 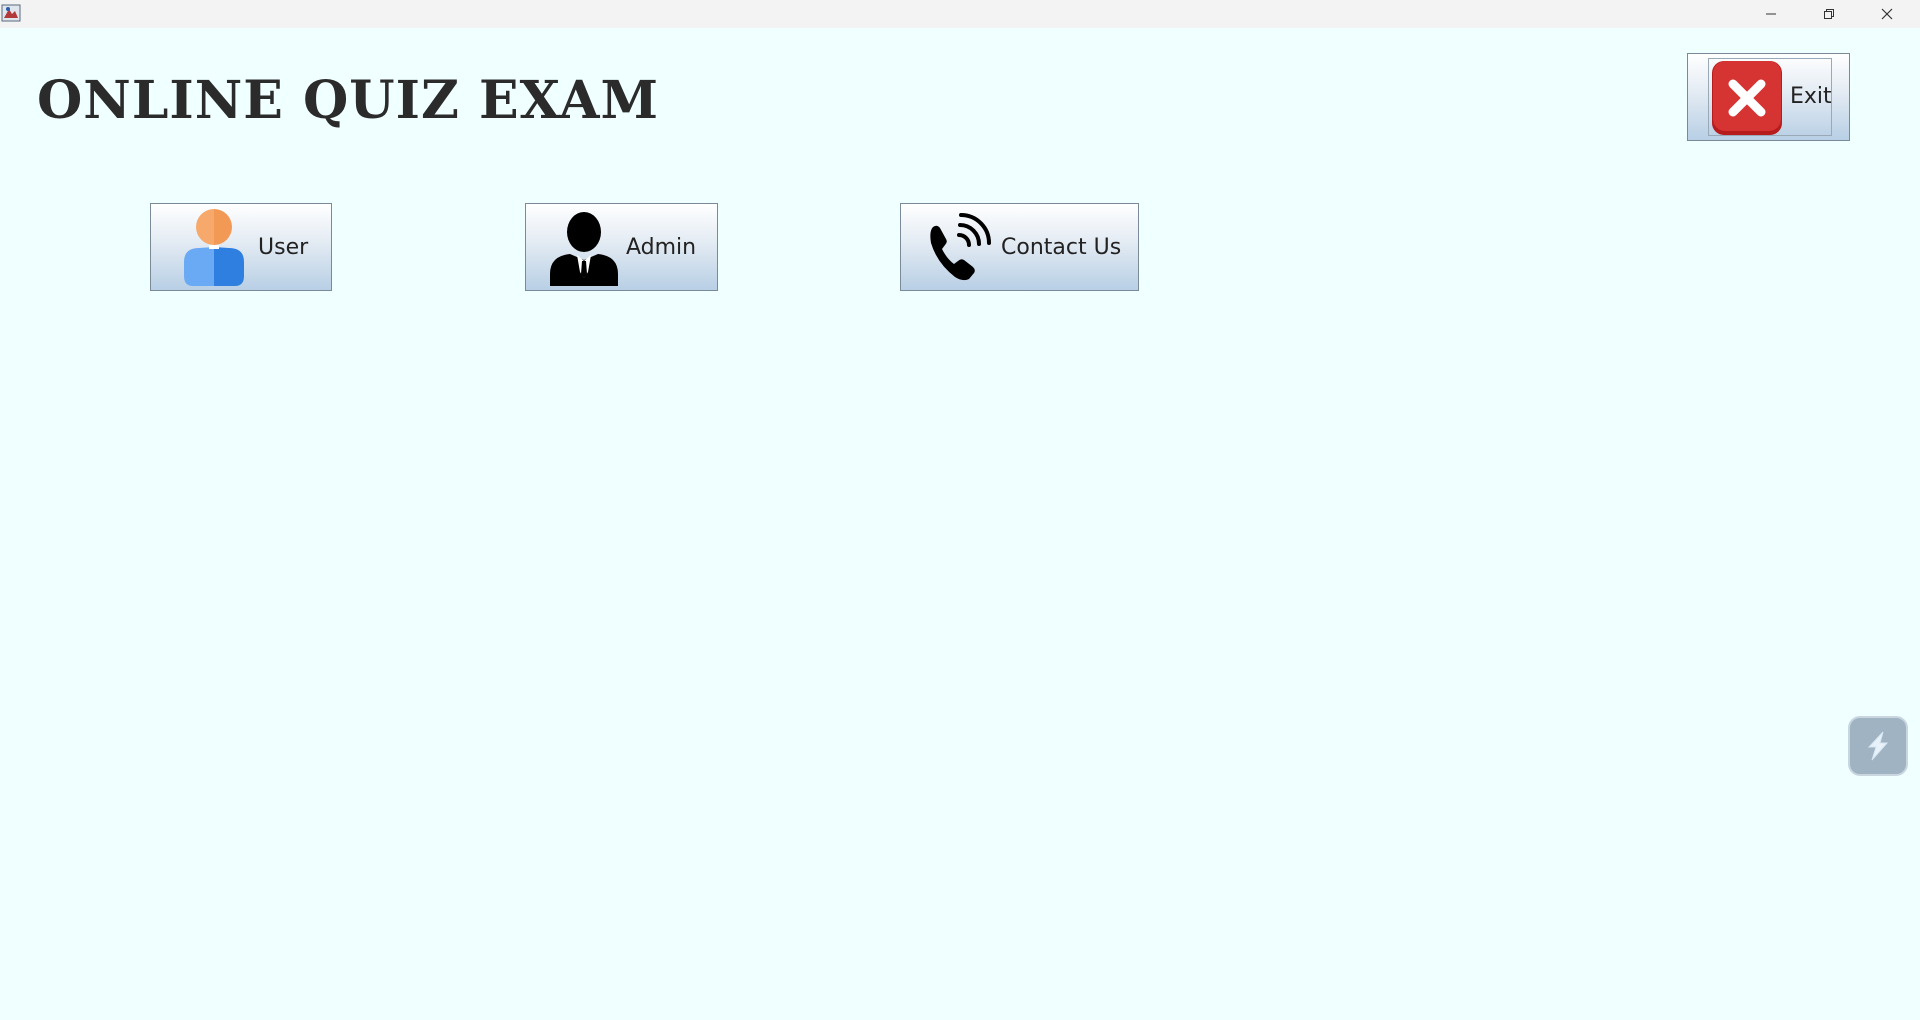 What do you see at coordinates (1811, 96) in the screenshot?
I see `exit-button-label: Exit` at bounding box center [1811, 96].